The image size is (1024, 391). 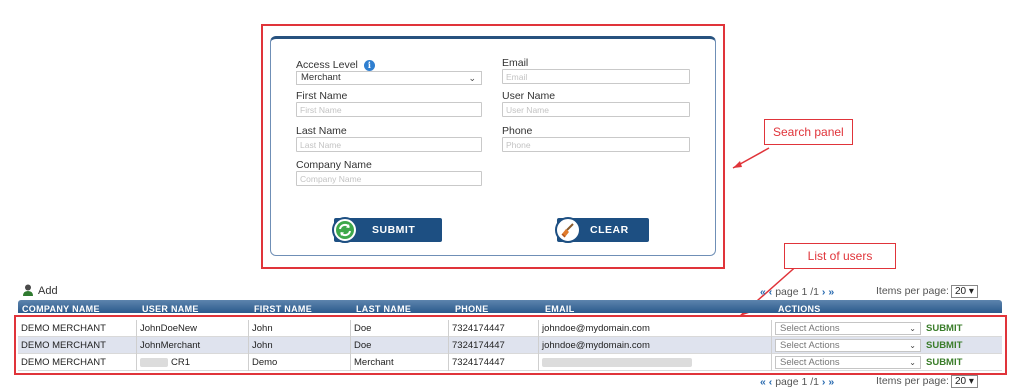 I want to click on cell-user: JohnDoeNew, so click(x=169, y=328).